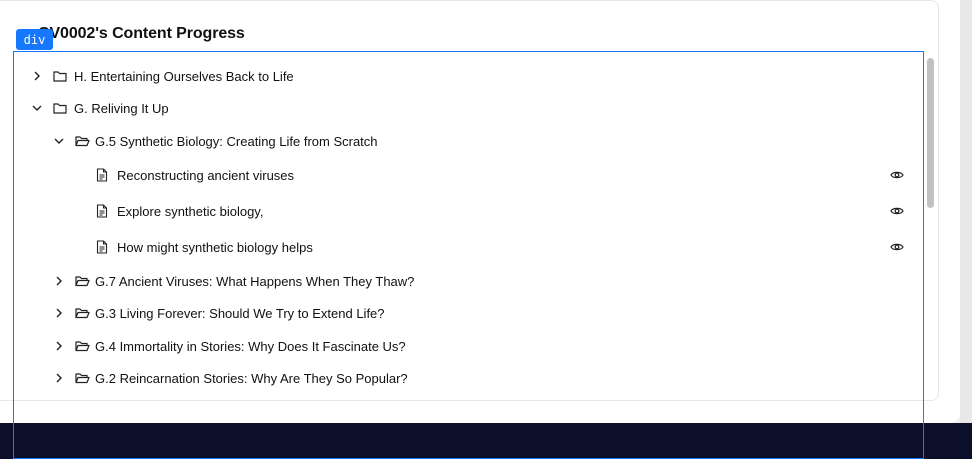  What do you see at coordinates (206, 175) in the screenshot?
I see `tree-item-label: Reconstructing ancient viruses` at bounding box center [206, 175].